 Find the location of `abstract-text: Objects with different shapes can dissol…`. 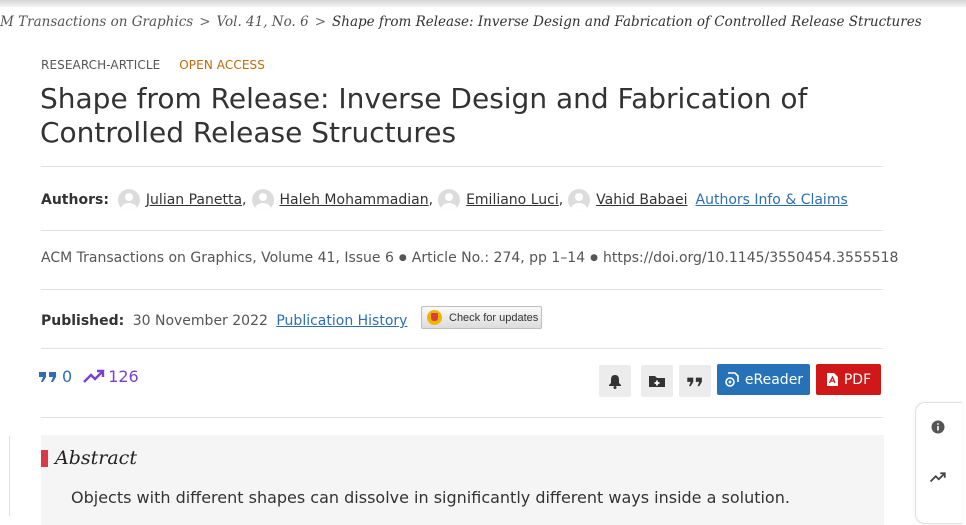

abstract-text: Objects with different shapes can dissol… is located at coordinates (430, 497).